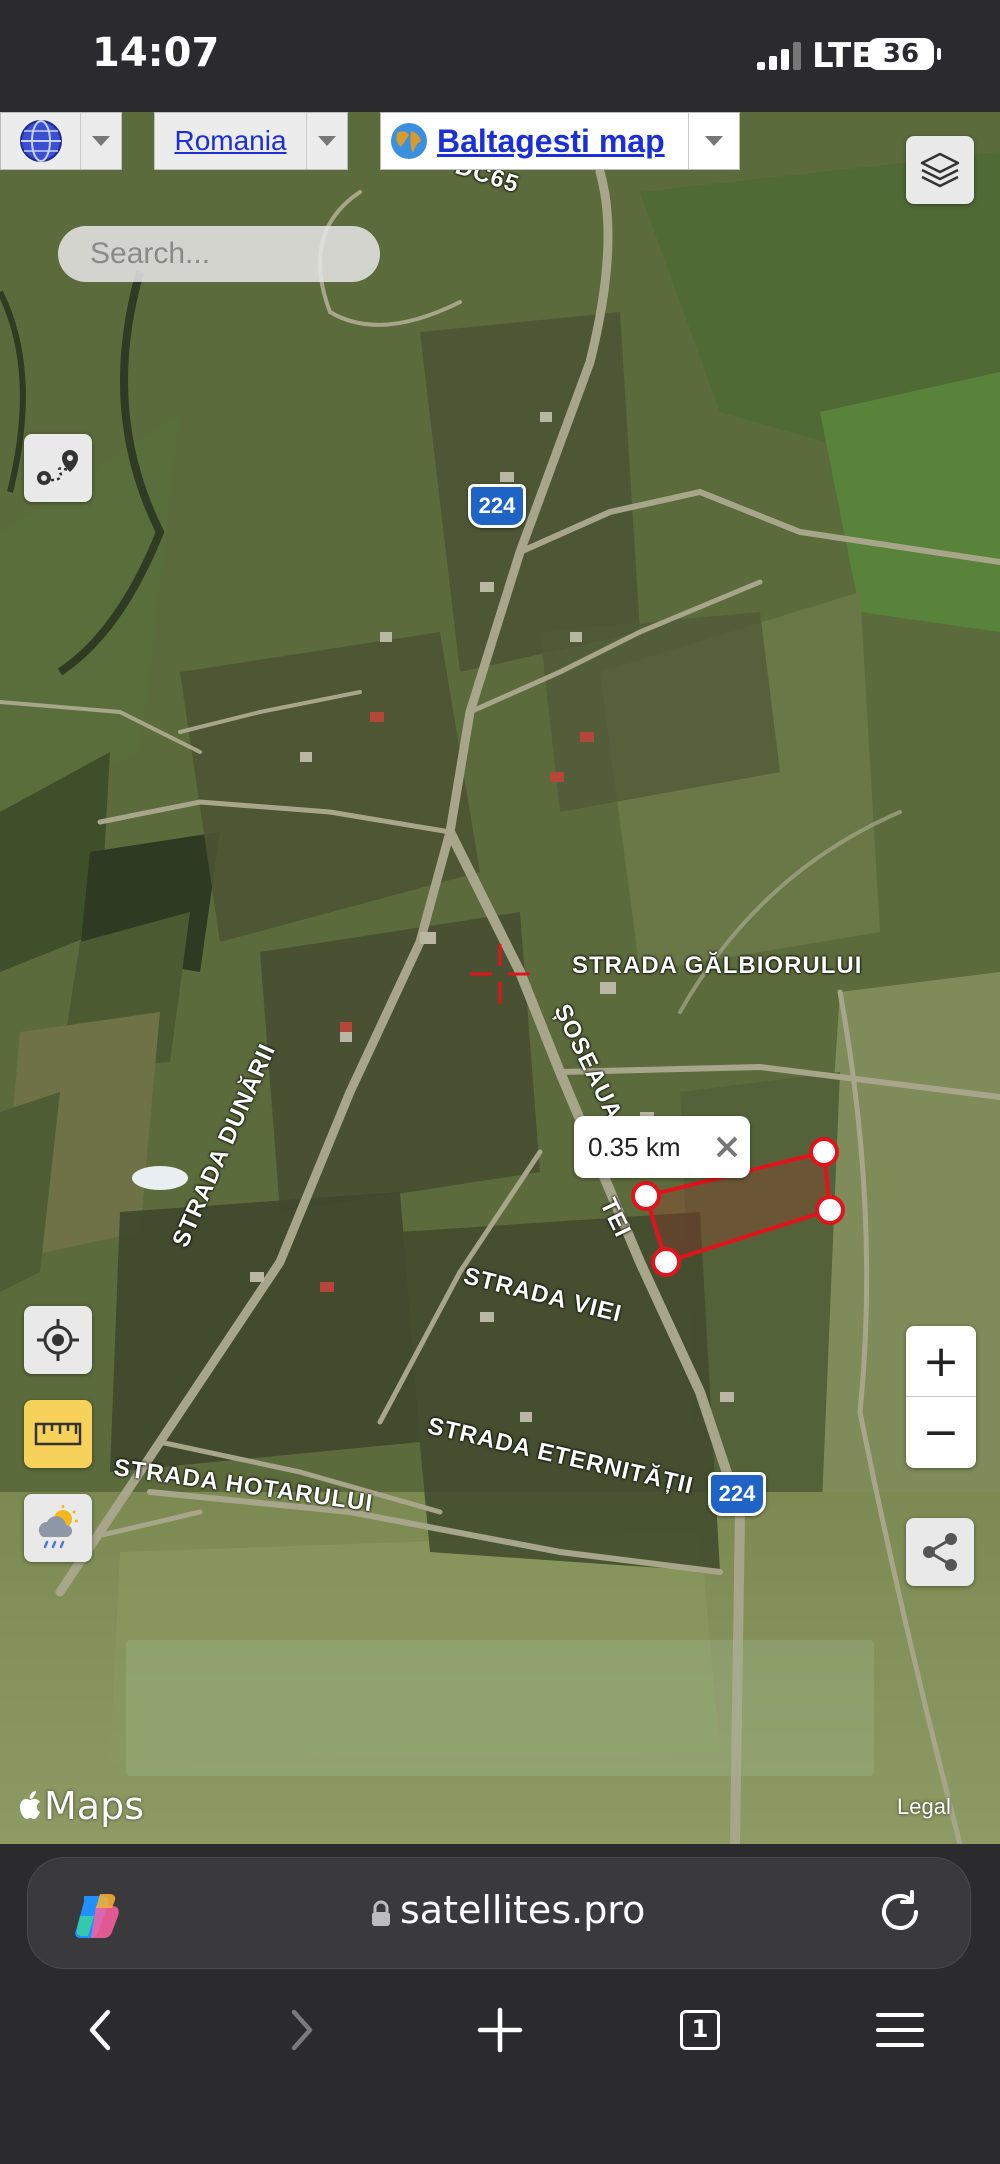 Image resolution: width=1000 pixels, height=2164 pixels. Describe the element at coordinates (500, 1708) in the screenshot. I see `ad-placeholder` at that location.